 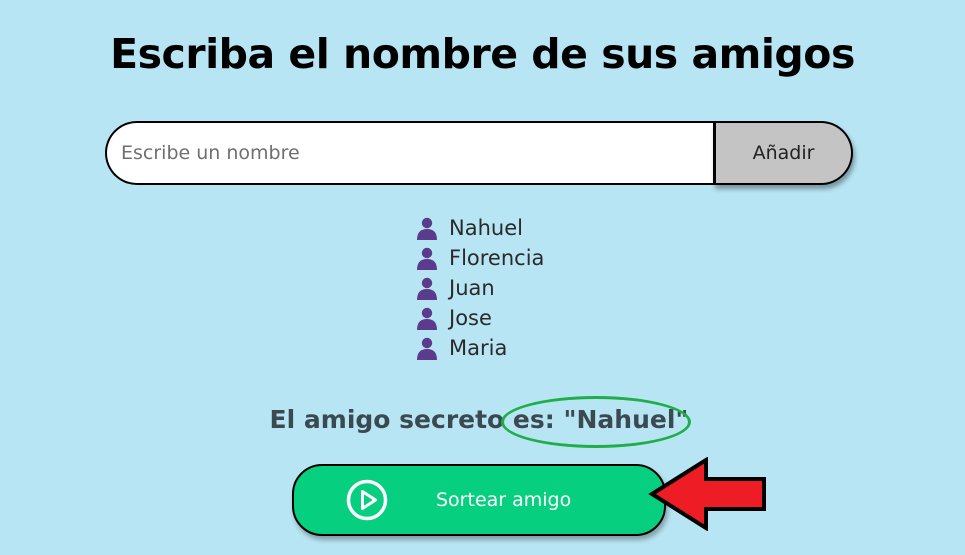 I want to click on list-item: Nahuel, so click(x=479, y=228).